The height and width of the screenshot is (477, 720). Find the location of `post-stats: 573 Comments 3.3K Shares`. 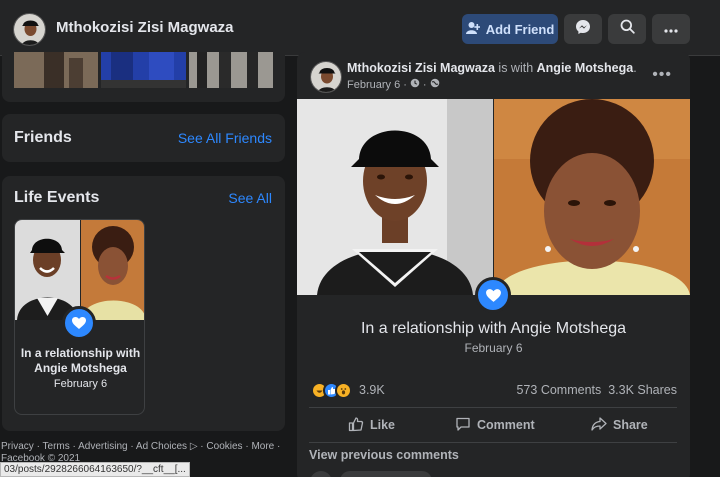

post-stats: 573 Comments 3.3K Shares is located at coordinates (596, 390).